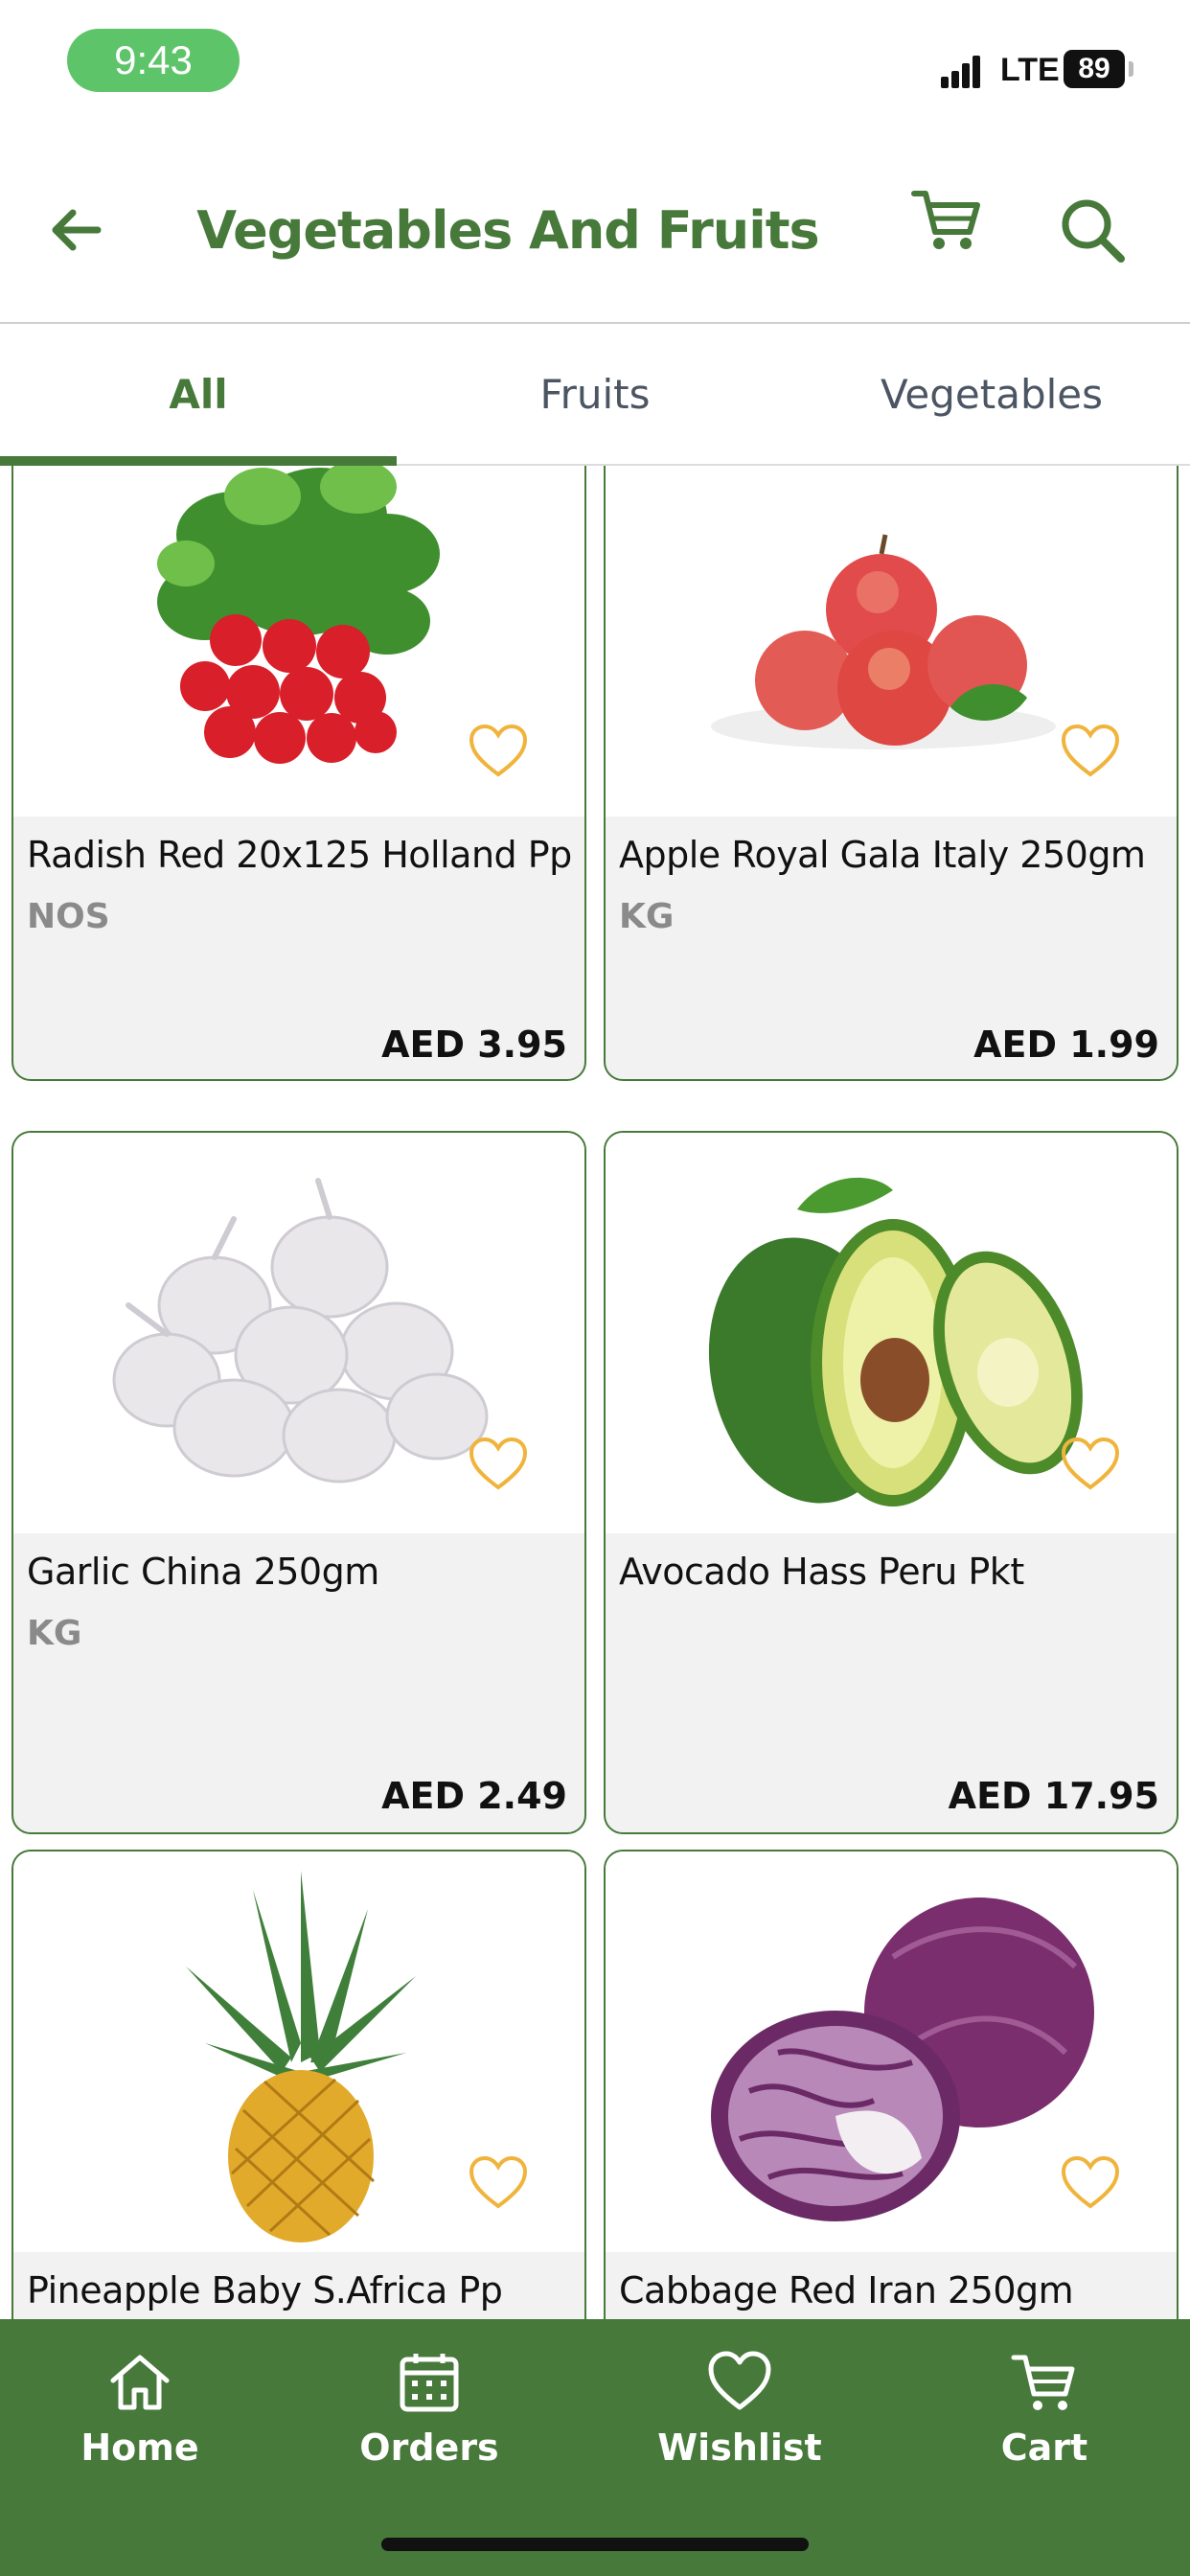 This screenshot has height=2576, width=1190. I want to click on search-icon, so click(1094, 231).